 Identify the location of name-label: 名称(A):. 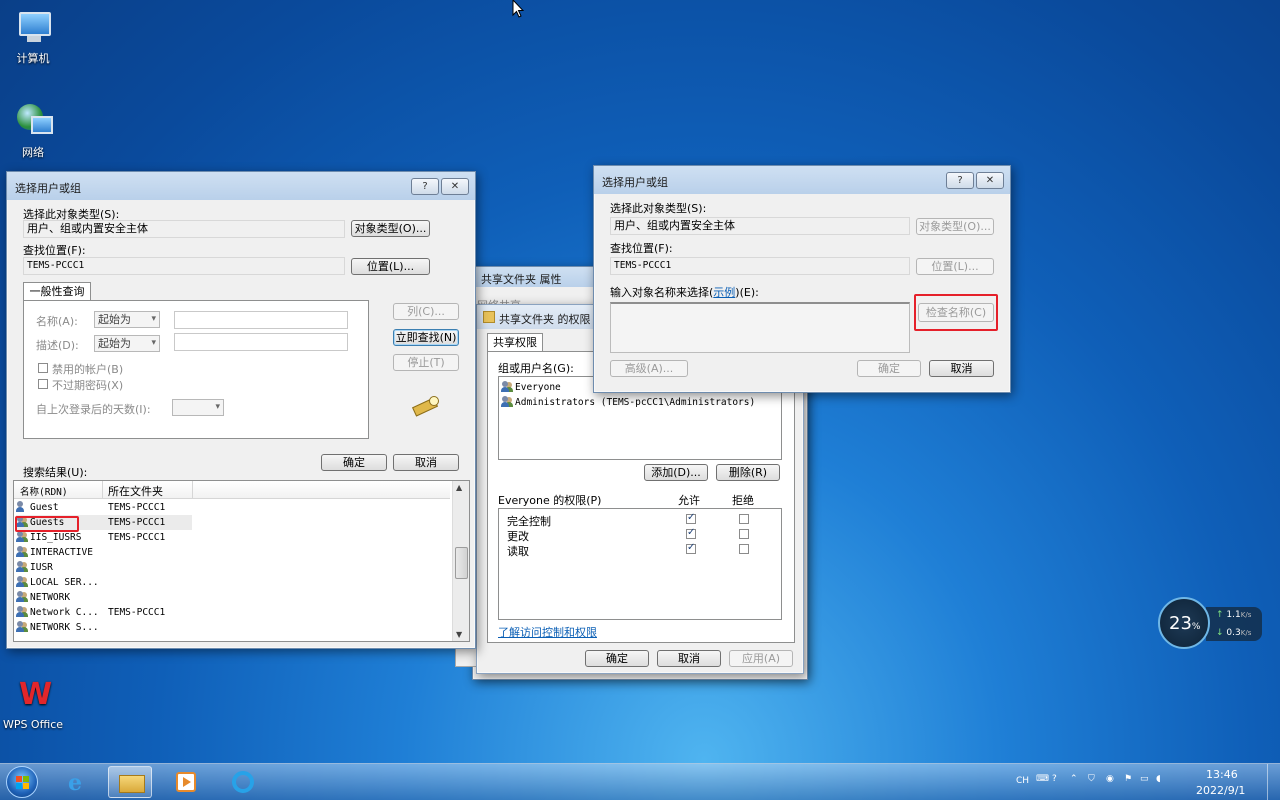
(57, 321).